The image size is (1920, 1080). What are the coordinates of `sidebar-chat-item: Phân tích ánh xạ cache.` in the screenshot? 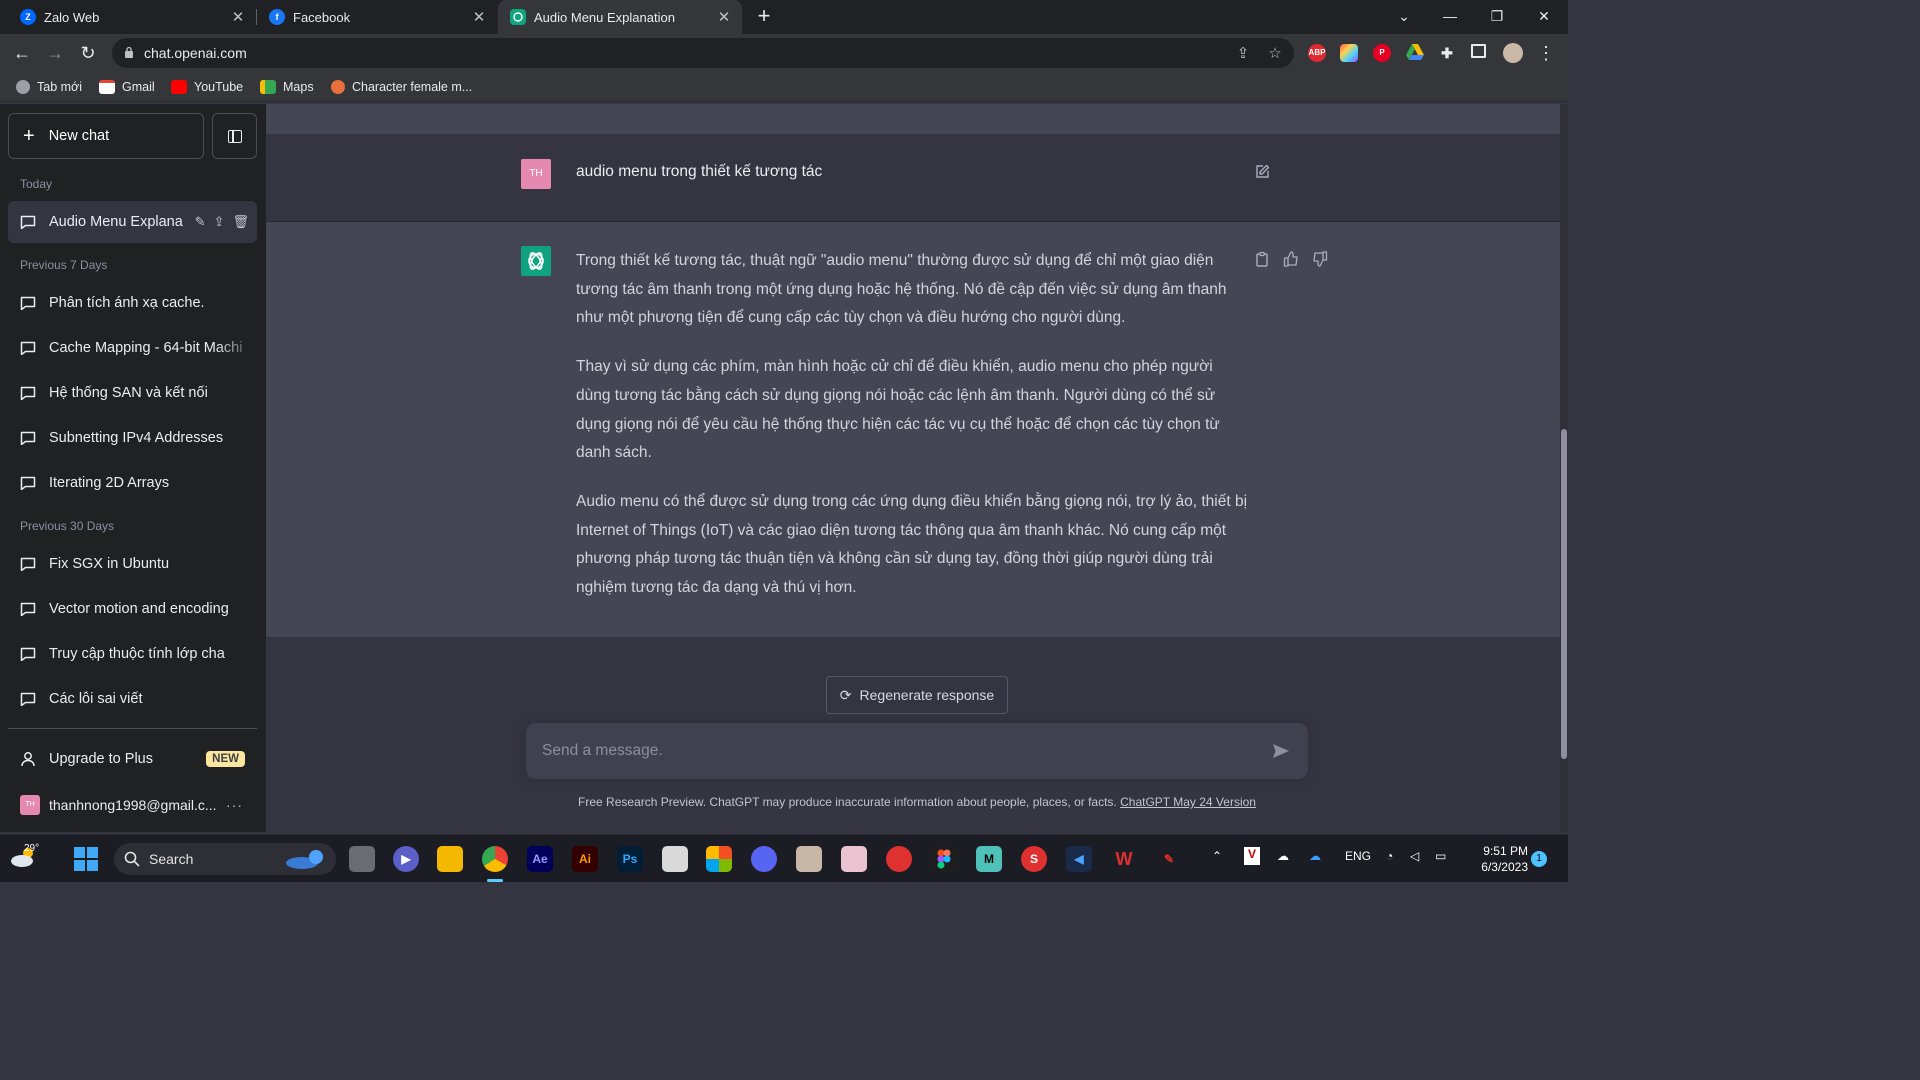 It's located at (132, 303).